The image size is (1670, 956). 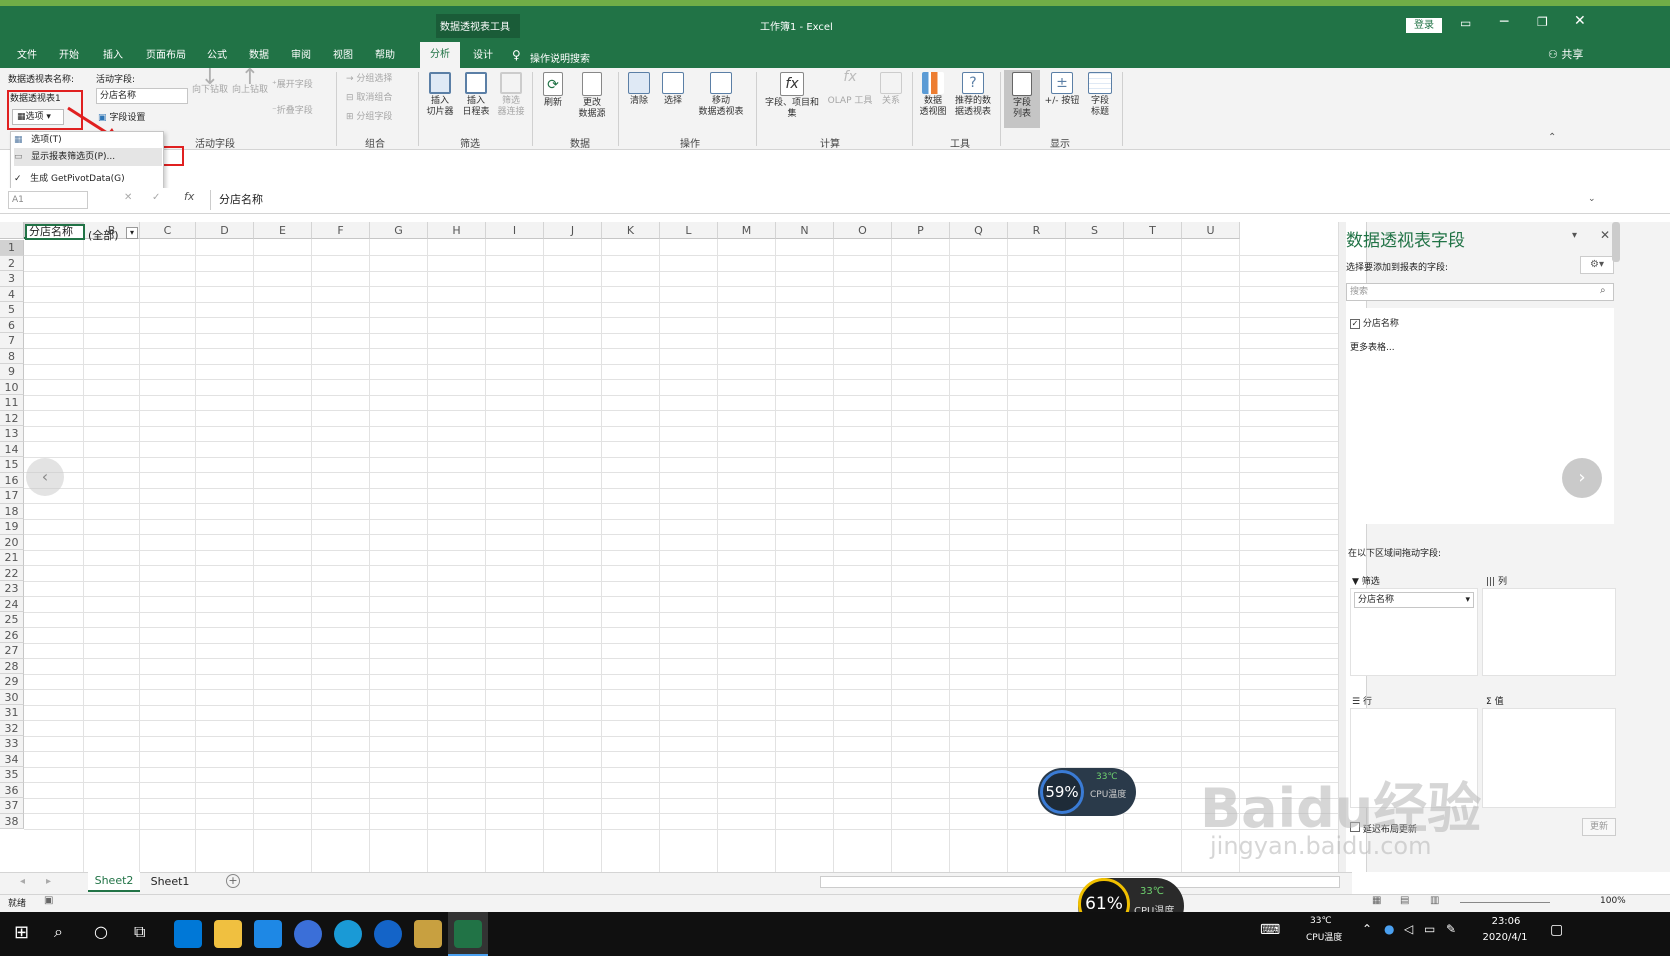 I want to click on column-header: P, so click(x=921, y=230).